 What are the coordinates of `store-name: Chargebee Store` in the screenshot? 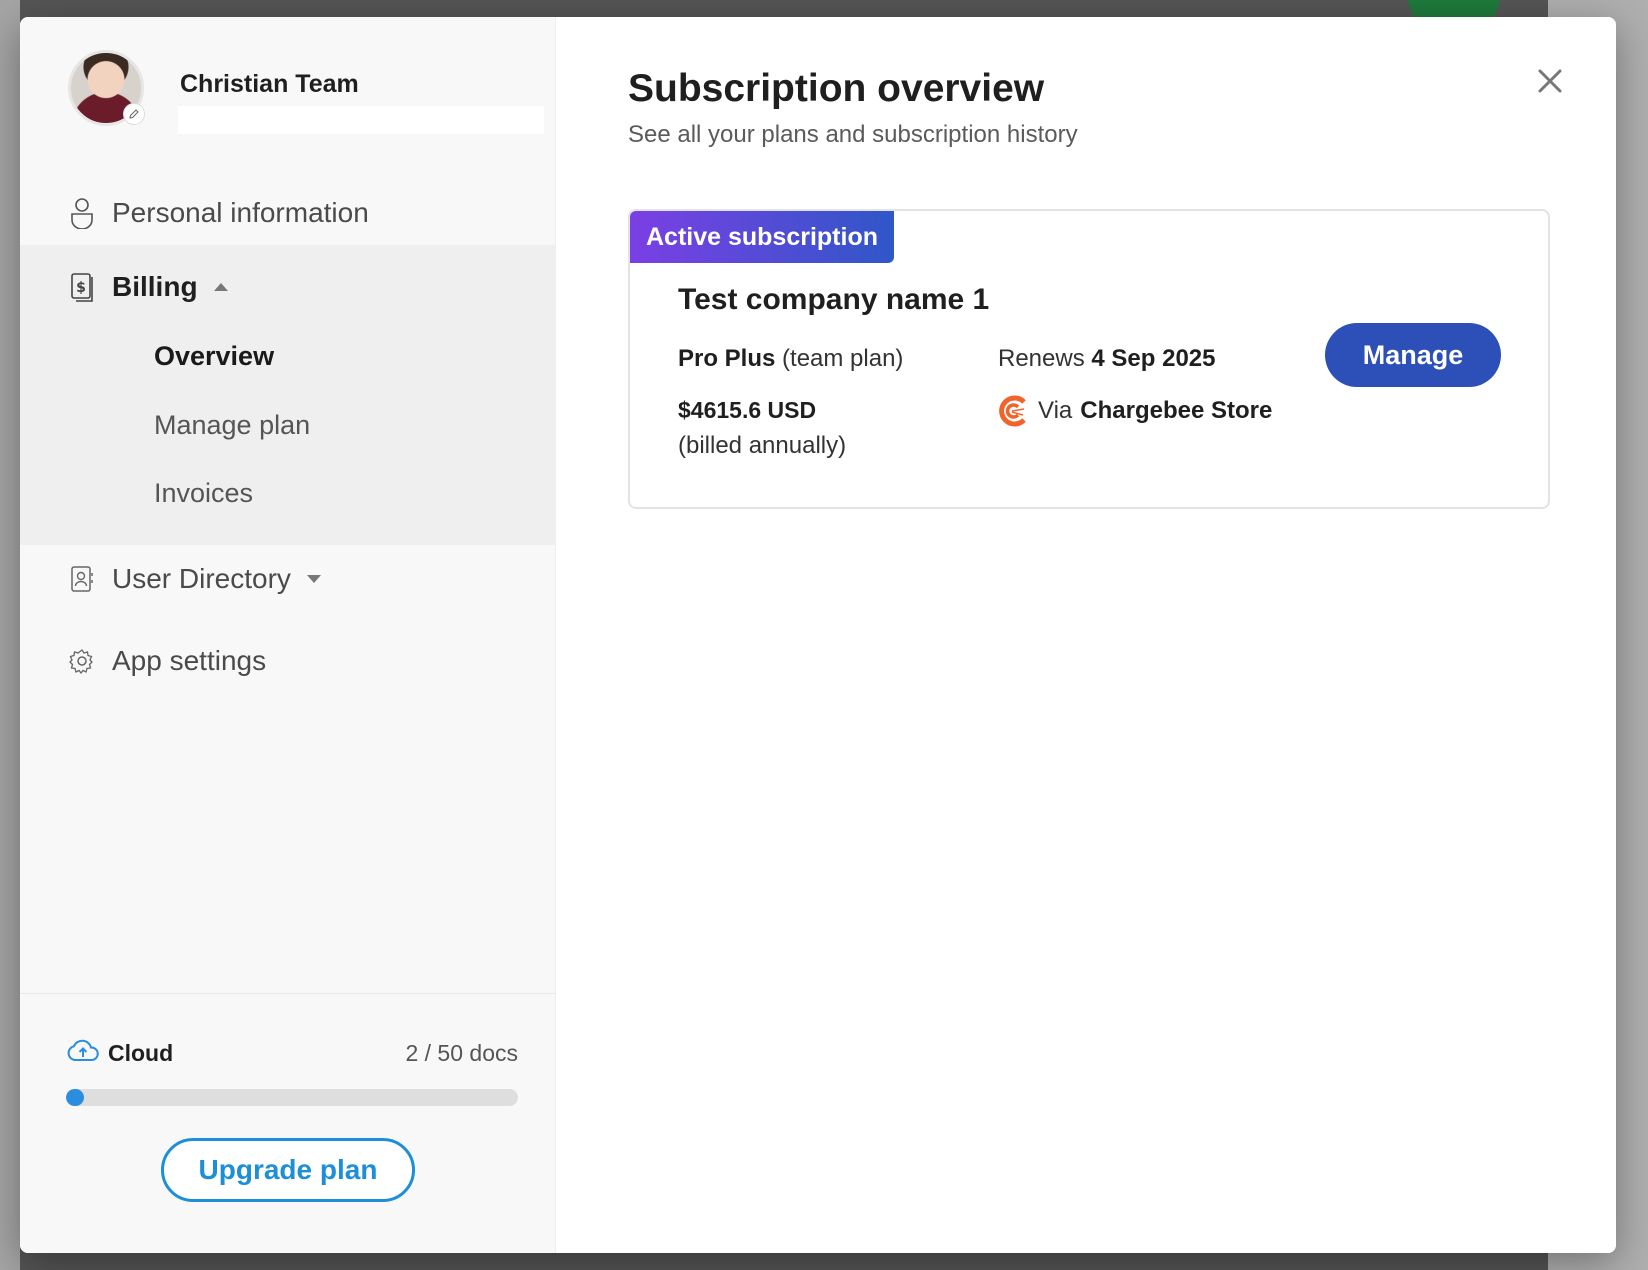 It's located at (1176, 410).